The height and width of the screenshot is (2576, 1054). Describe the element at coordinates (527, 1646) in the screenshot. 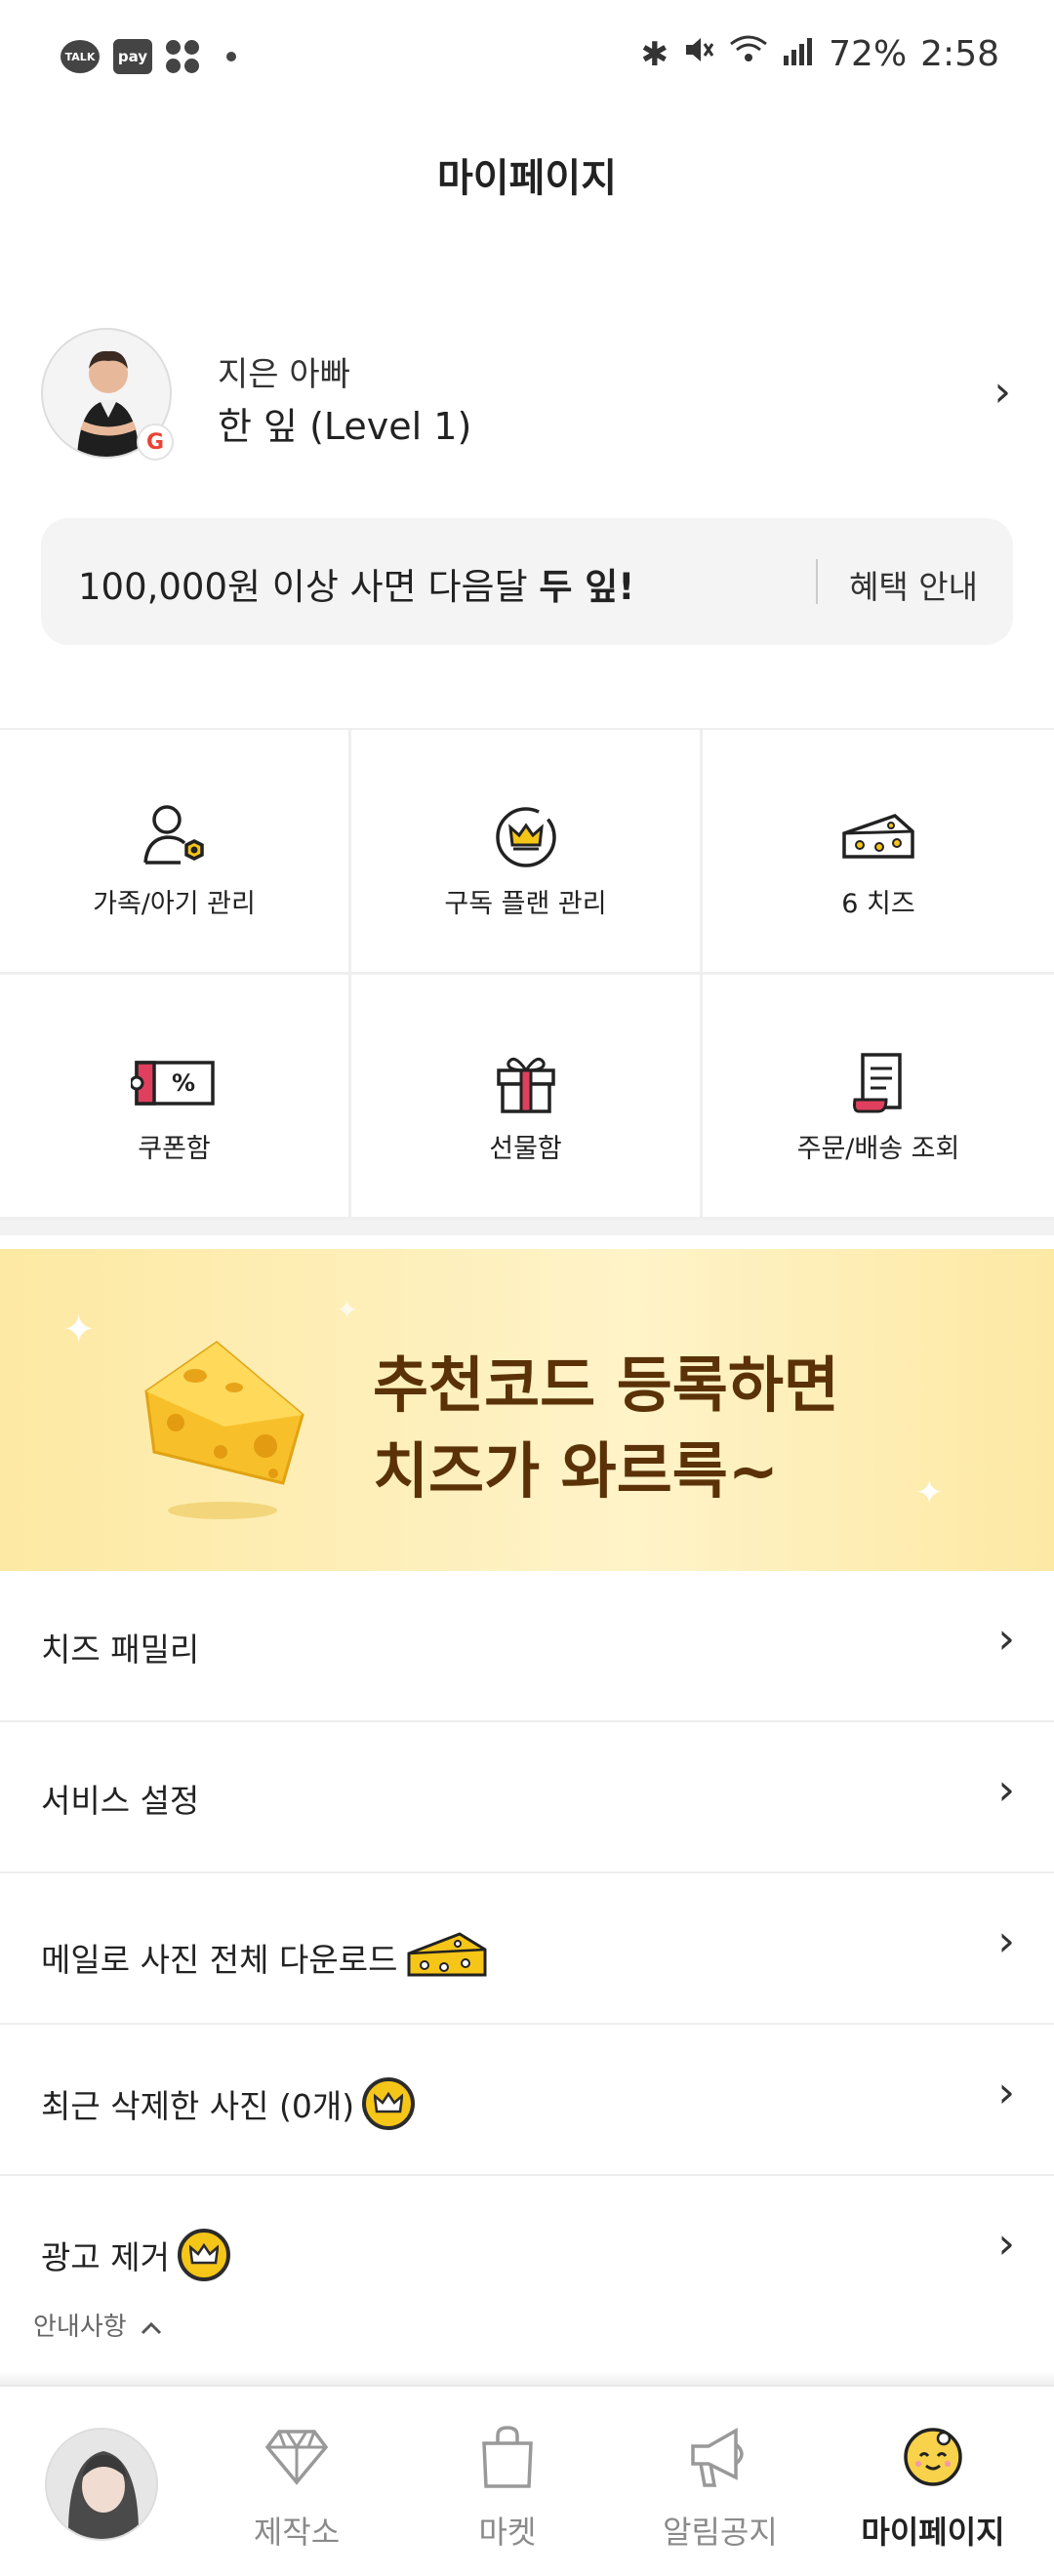

I see `list-item-cheese-family: 치즈 패밀리 ›` at that location.